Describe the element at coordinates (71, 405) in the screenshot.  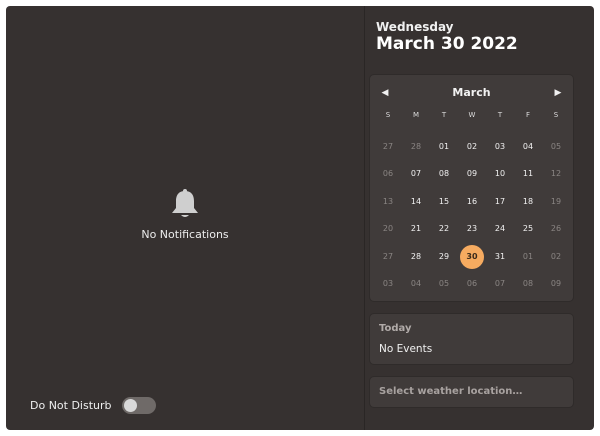
I see `do-not-disturb-label: Do Not Disturb` at that location.